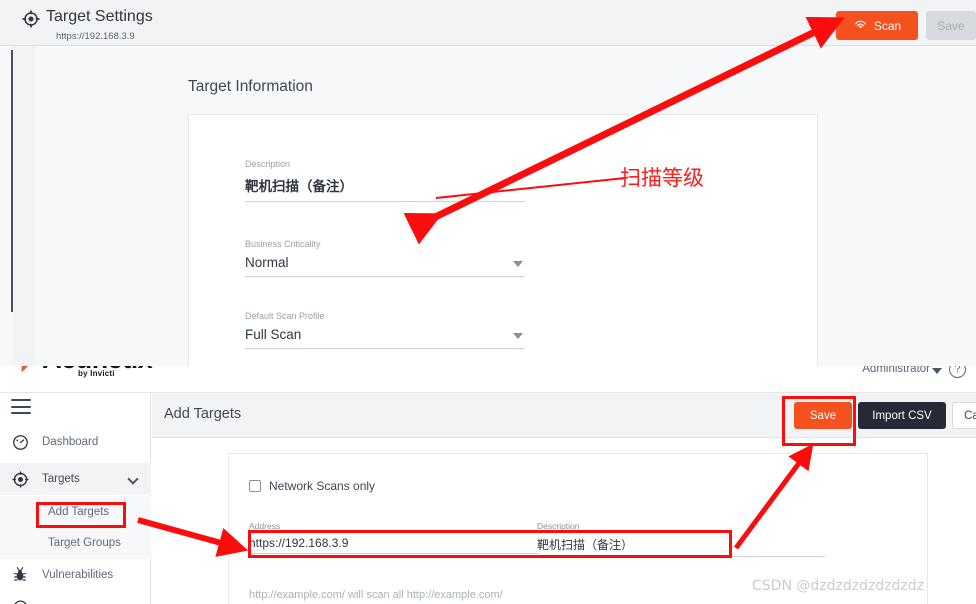 This screenshot has width=976, height=604. I want to click on collapsed-sidebar-rail, so click(24, 206).